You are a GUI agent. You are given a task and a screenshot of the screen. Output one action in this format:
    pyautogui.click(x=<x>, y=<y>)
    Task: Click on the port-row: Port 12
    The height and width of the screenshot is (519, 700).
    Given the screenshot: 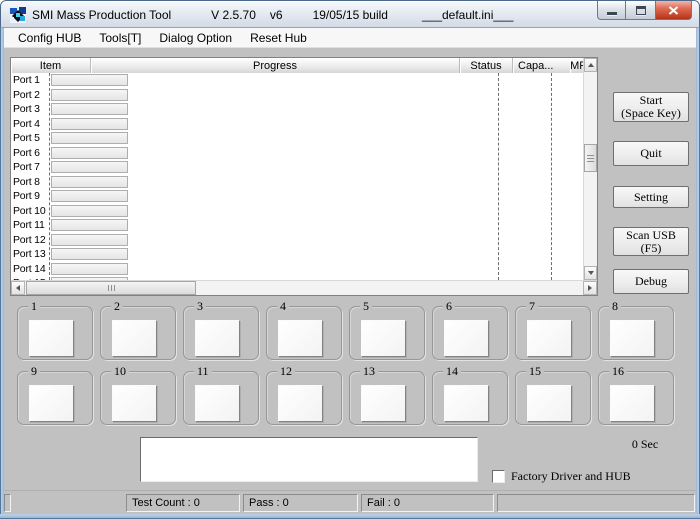 What is the action you would take?
    pyautogui.click(x=304, y=240)
    